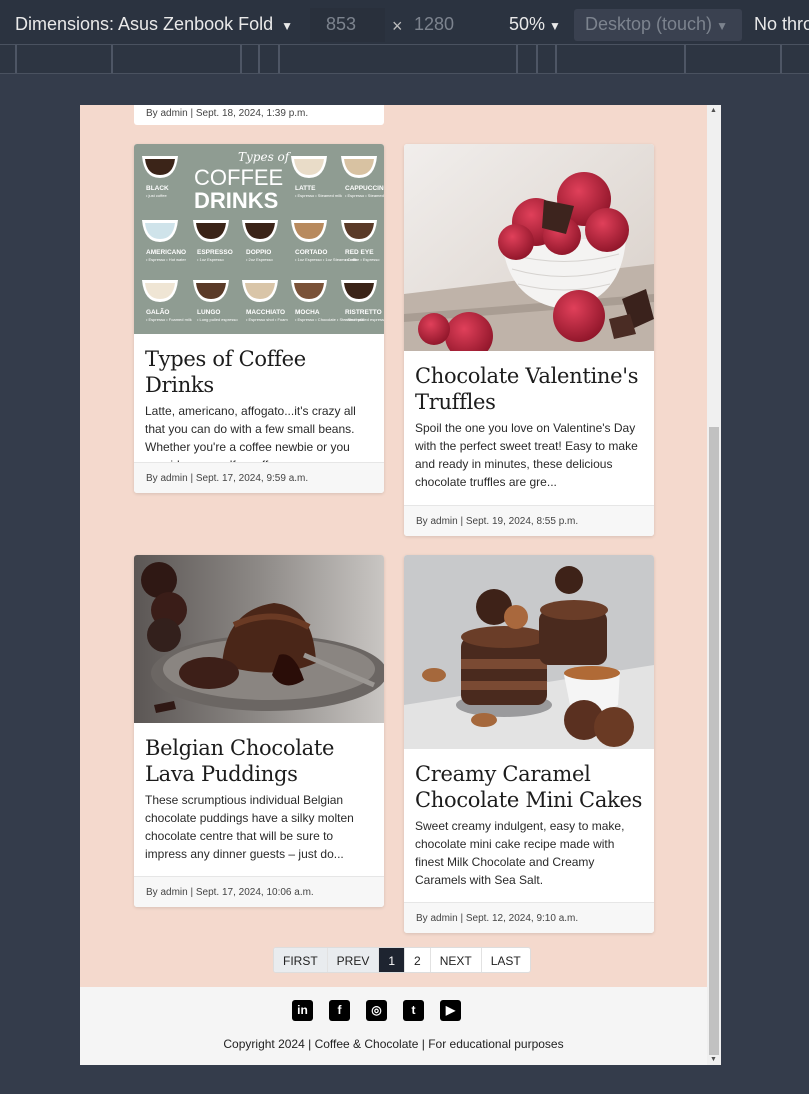 The height and width of the screenshot is (1094, 809). Describe the element at coordinates (260, 259) in the screenshot. I see `drink-note: • 2oz Espresso` at that location.